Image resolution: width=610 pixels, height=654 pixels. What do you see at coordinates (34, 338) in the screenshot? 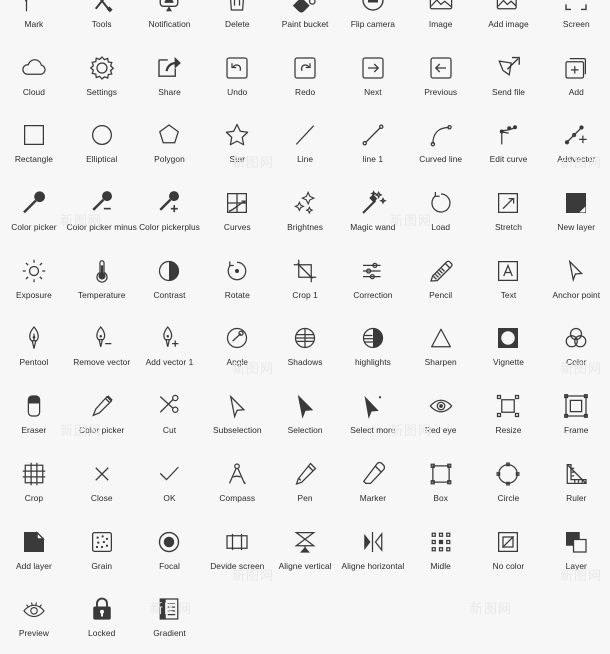
I see `pen-tool-icon` at bounding box center [34, 338].